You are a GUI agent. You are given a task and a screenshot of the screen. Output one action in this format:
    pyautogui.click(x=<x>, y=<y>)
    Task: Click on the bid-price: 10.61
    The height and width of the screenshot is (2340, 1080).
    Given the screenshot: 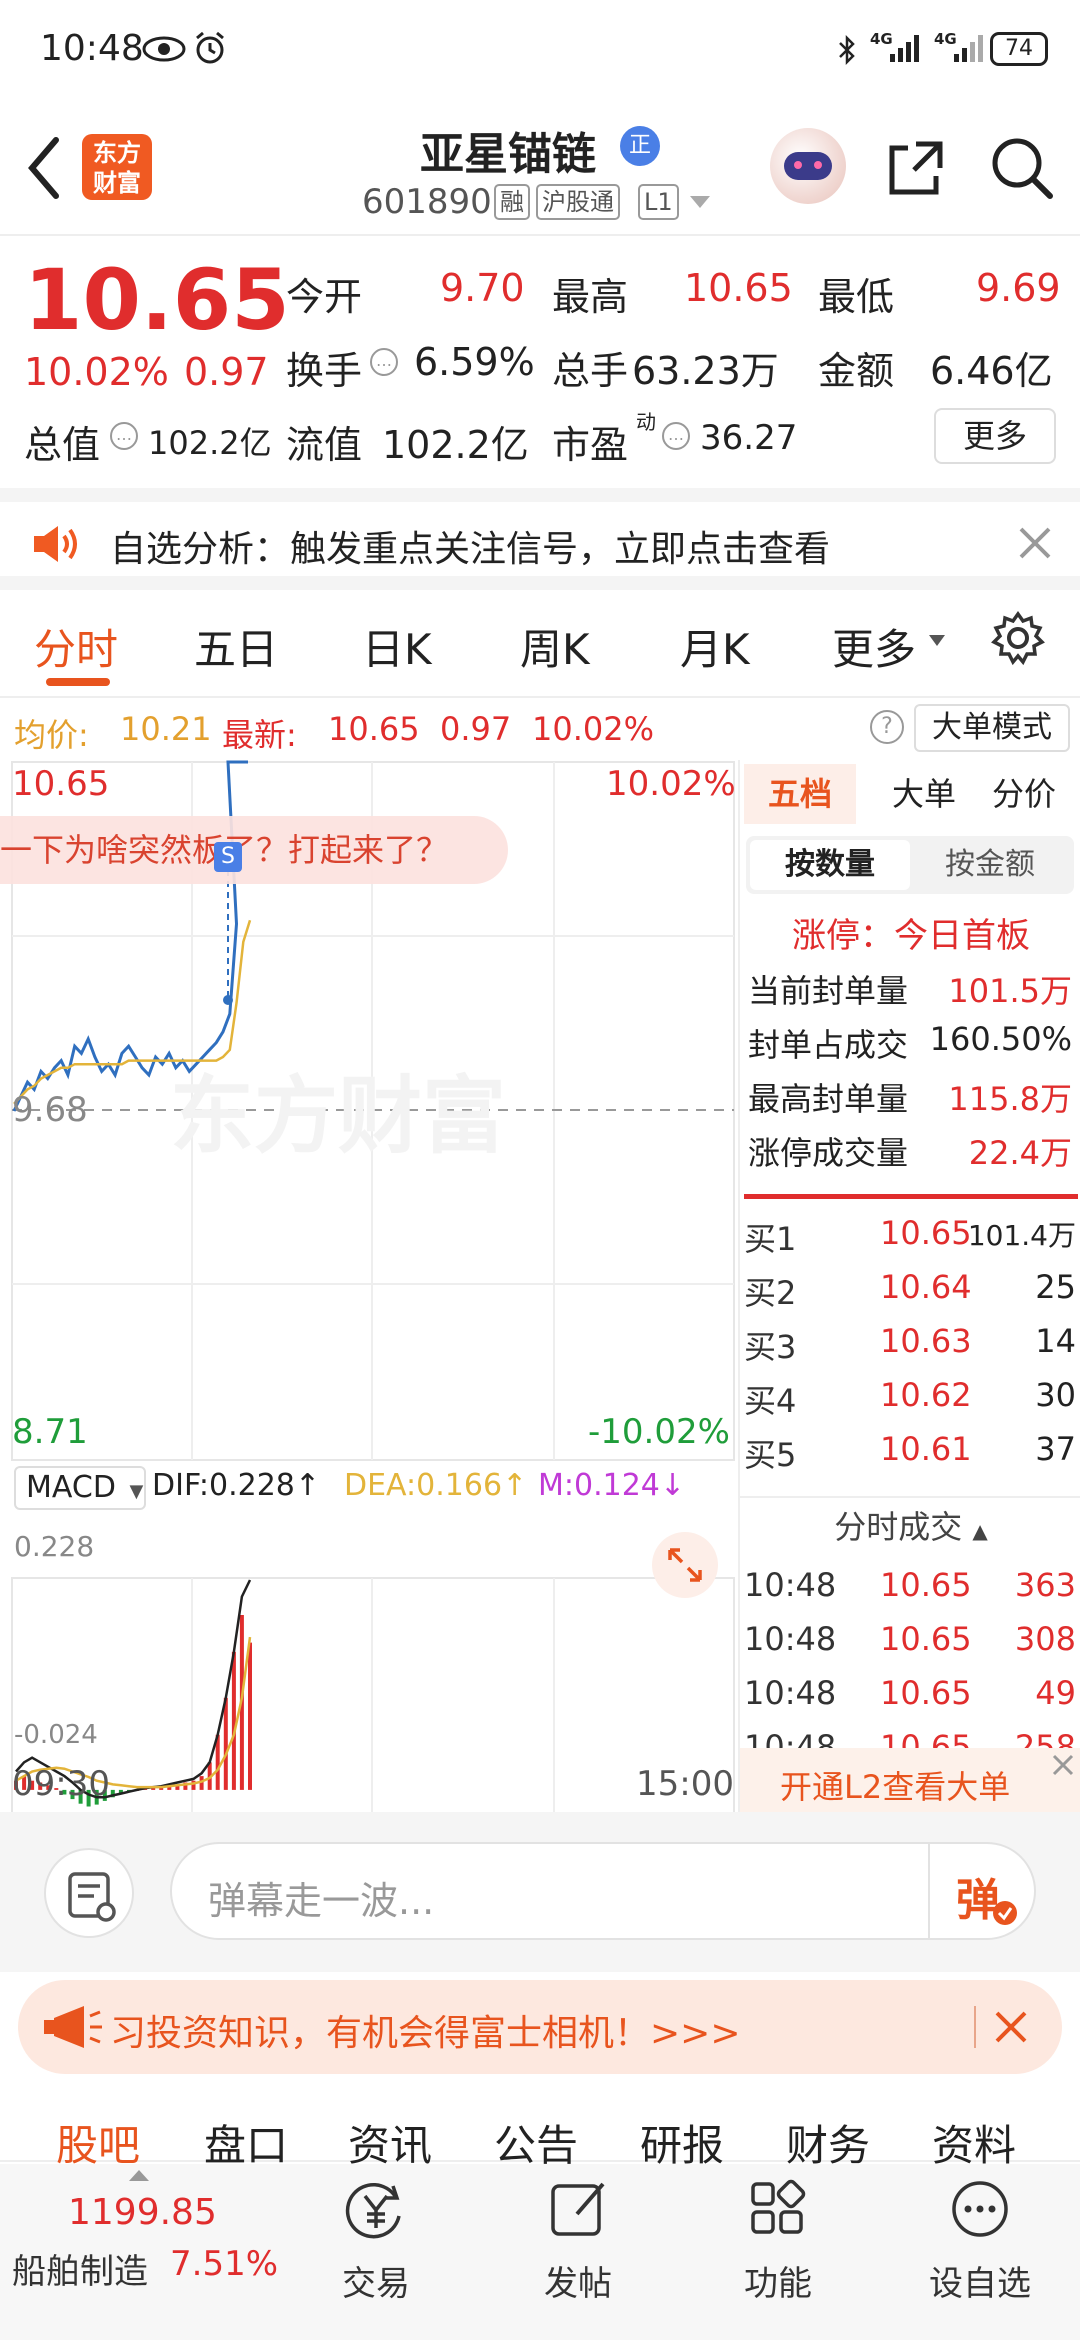 What is the action you would take?
    pyautogui.click(x=926, y=1449)
    